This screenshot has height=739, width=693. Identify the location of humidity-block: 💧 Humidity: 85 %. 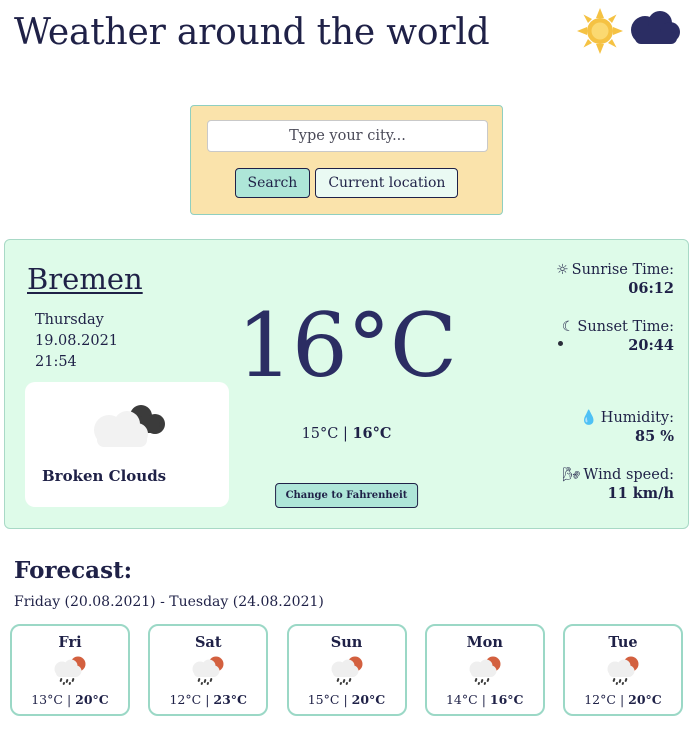
(579, 427).